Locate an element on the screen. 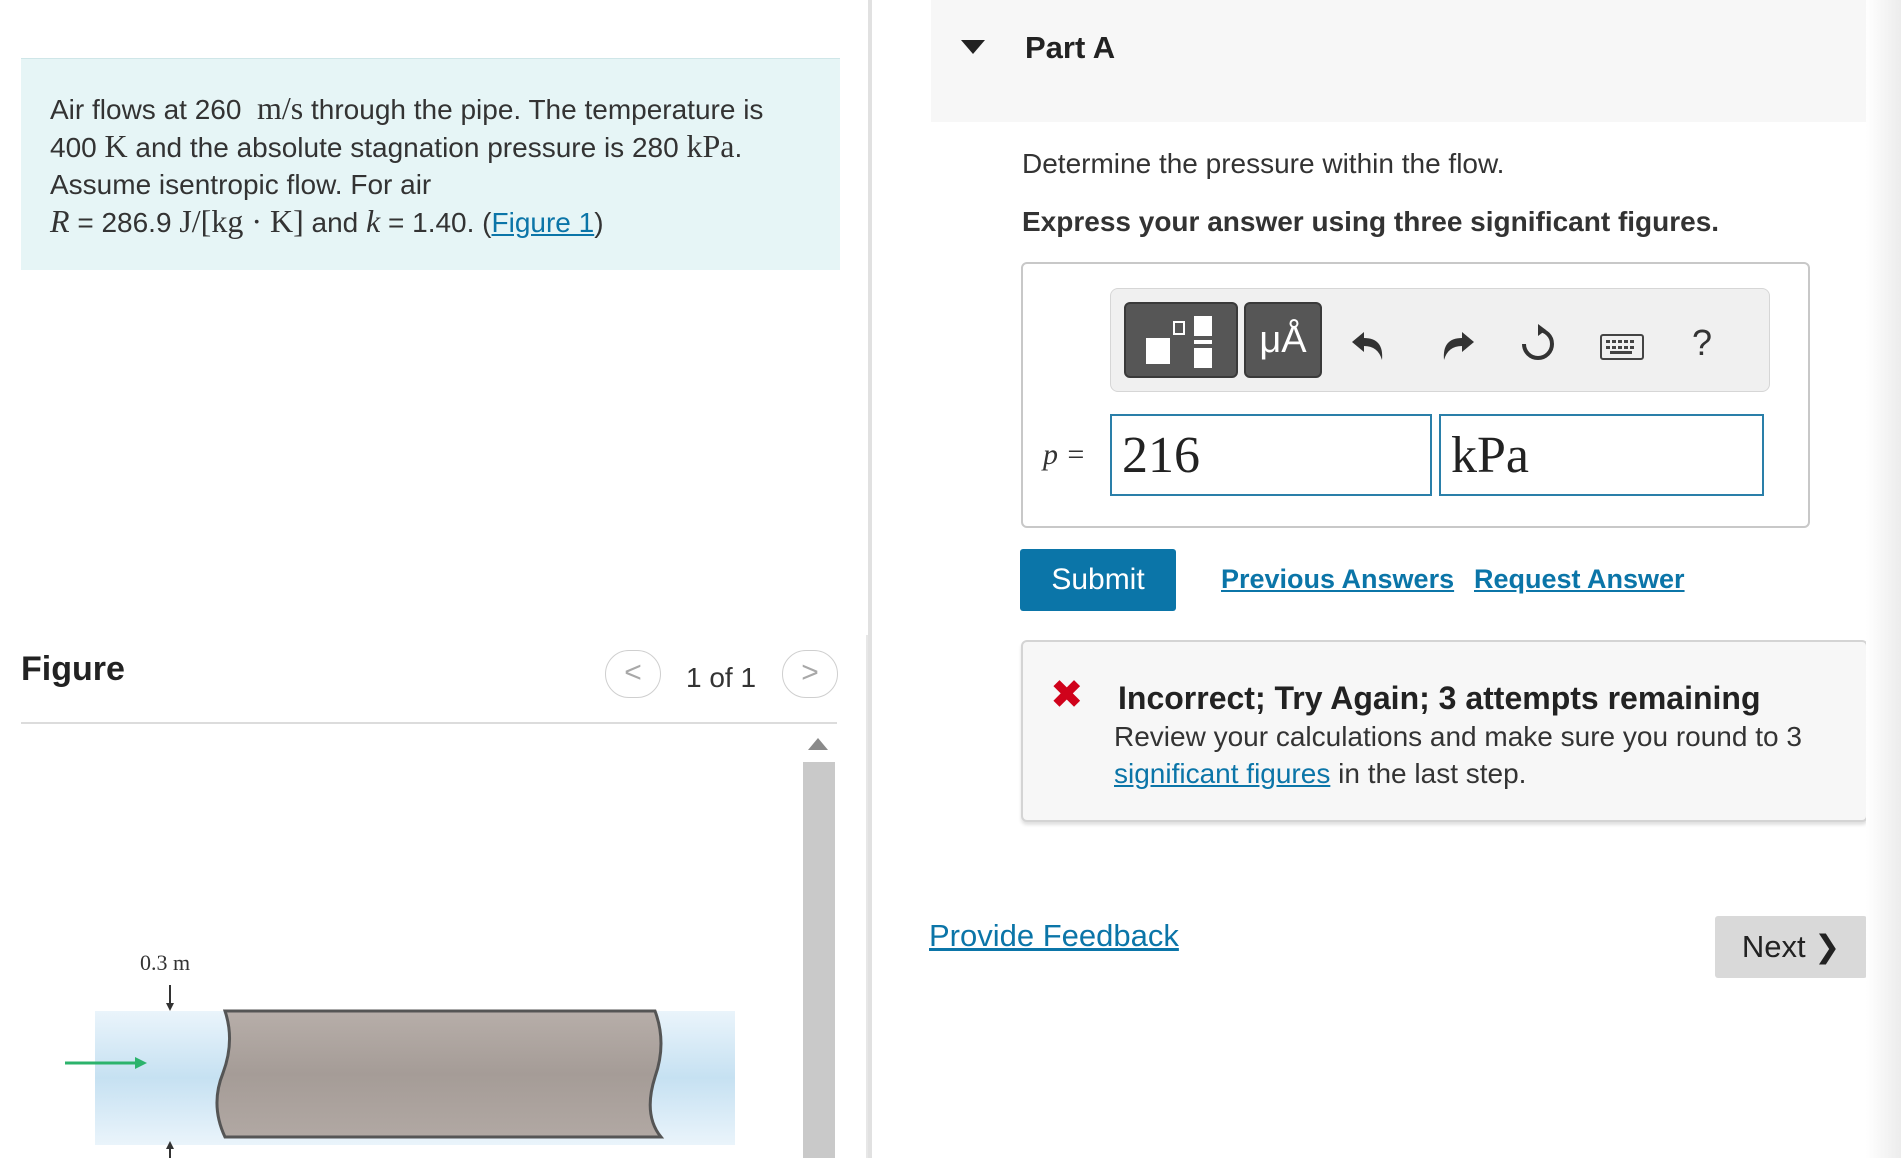  chevron-right-icon: ❯ is located at coordinates (1827, 946).